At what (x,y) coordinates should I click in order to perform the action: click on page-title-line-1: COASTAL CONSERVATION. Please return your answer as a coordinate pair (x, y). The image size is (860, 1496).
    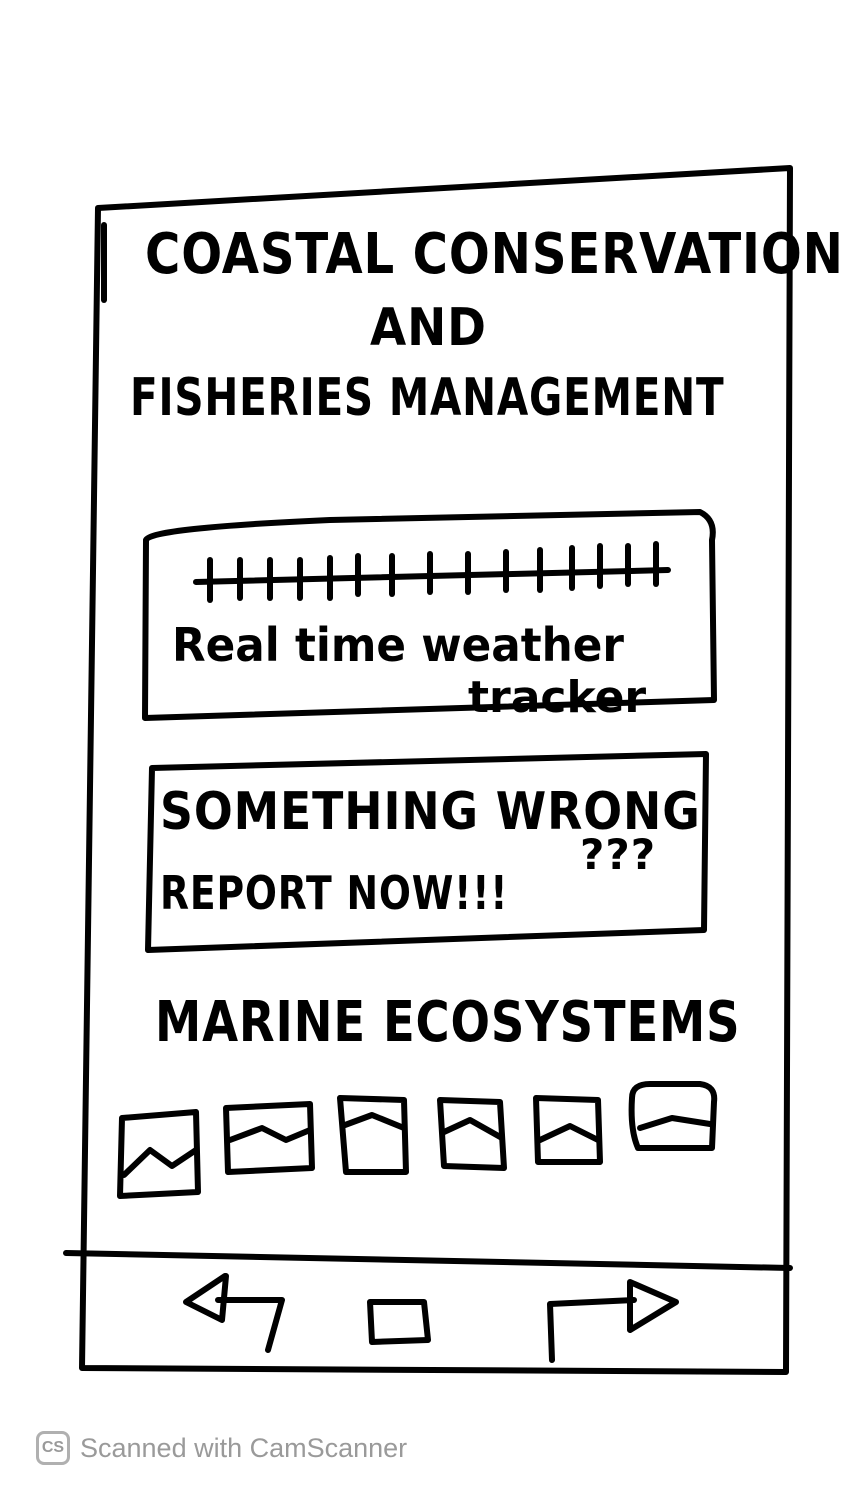
    Looking at the image, I should click on (494, 254).